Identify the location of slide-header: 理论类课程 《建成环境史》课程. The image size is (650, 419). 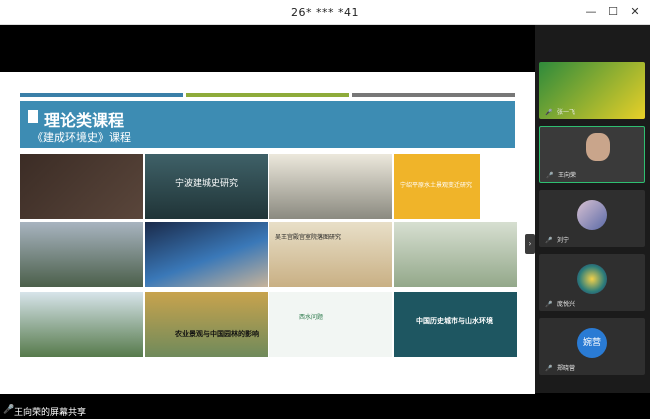
(267, 124).